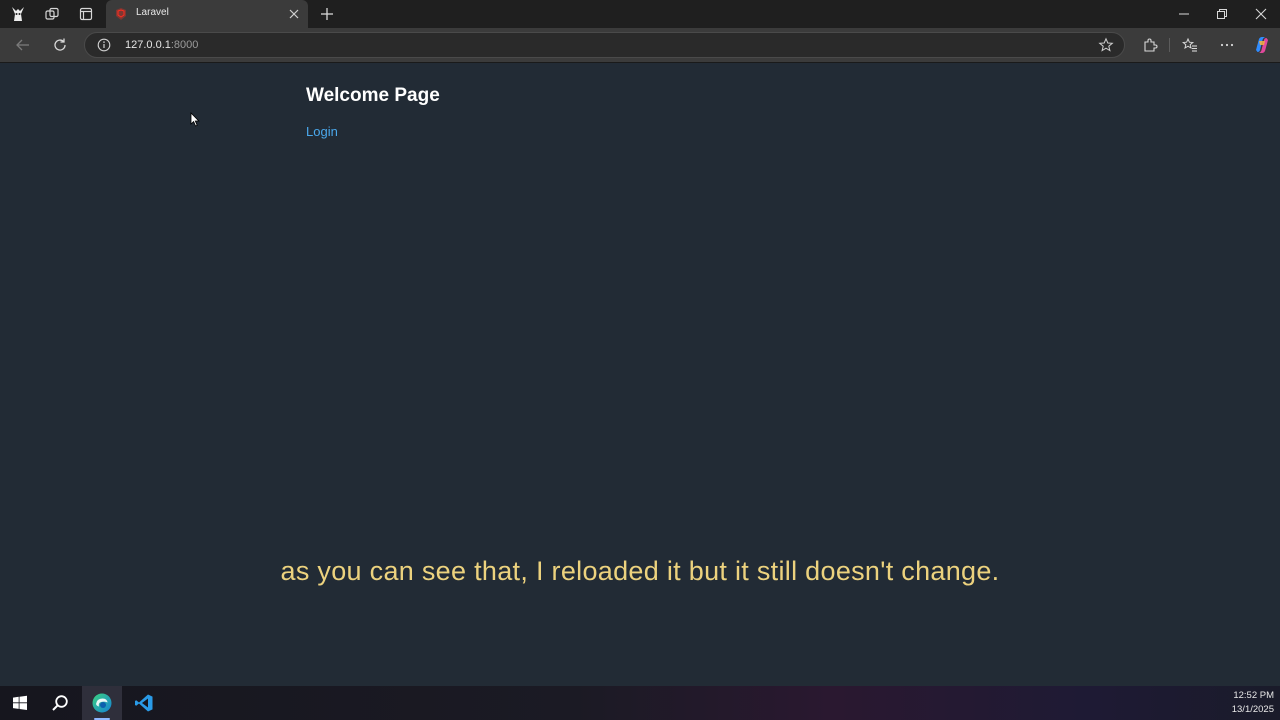 This screenshot has height=720, width=1280. Describe the element at coordinates (60, 45) in the screenshot. I see `refresh-icon` at that location.